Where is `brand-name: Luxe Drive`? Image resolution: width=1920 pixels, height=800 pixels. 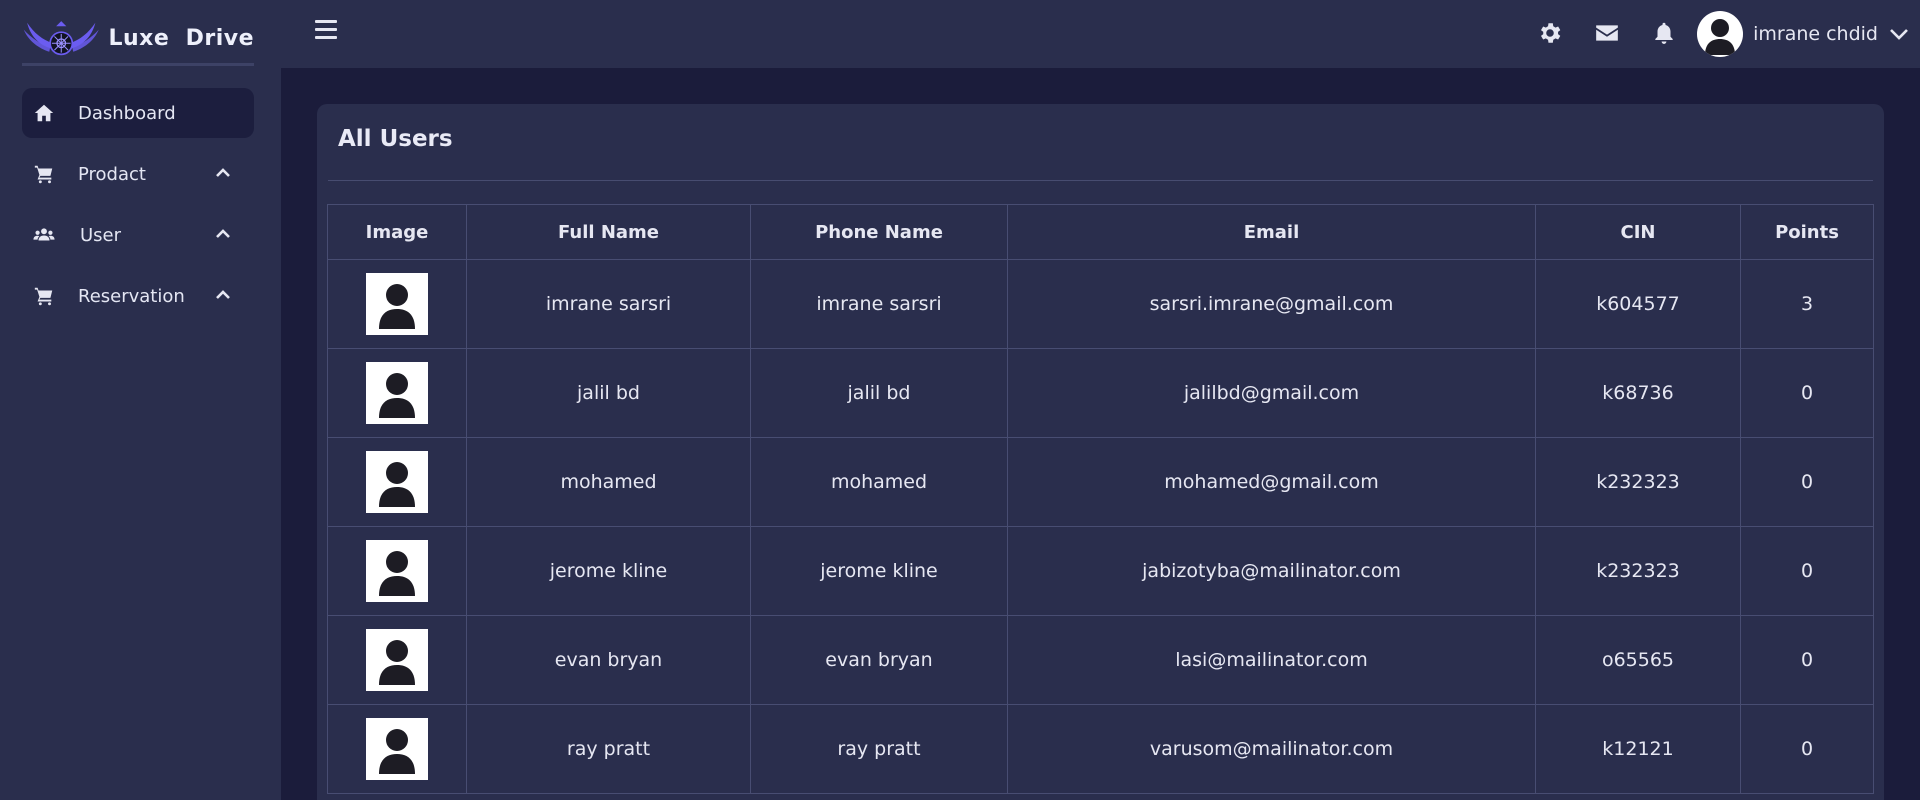
brand-name: Luxe Drive is located at coordinates (181, 38).